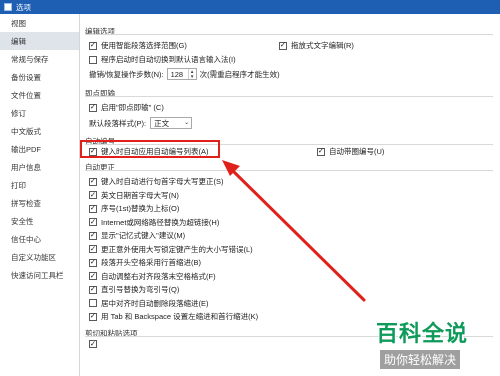 The height and width of the screenshot is (376, 500). I want to click on sidebar-item-label: 常规与保存, so click(30, 59).